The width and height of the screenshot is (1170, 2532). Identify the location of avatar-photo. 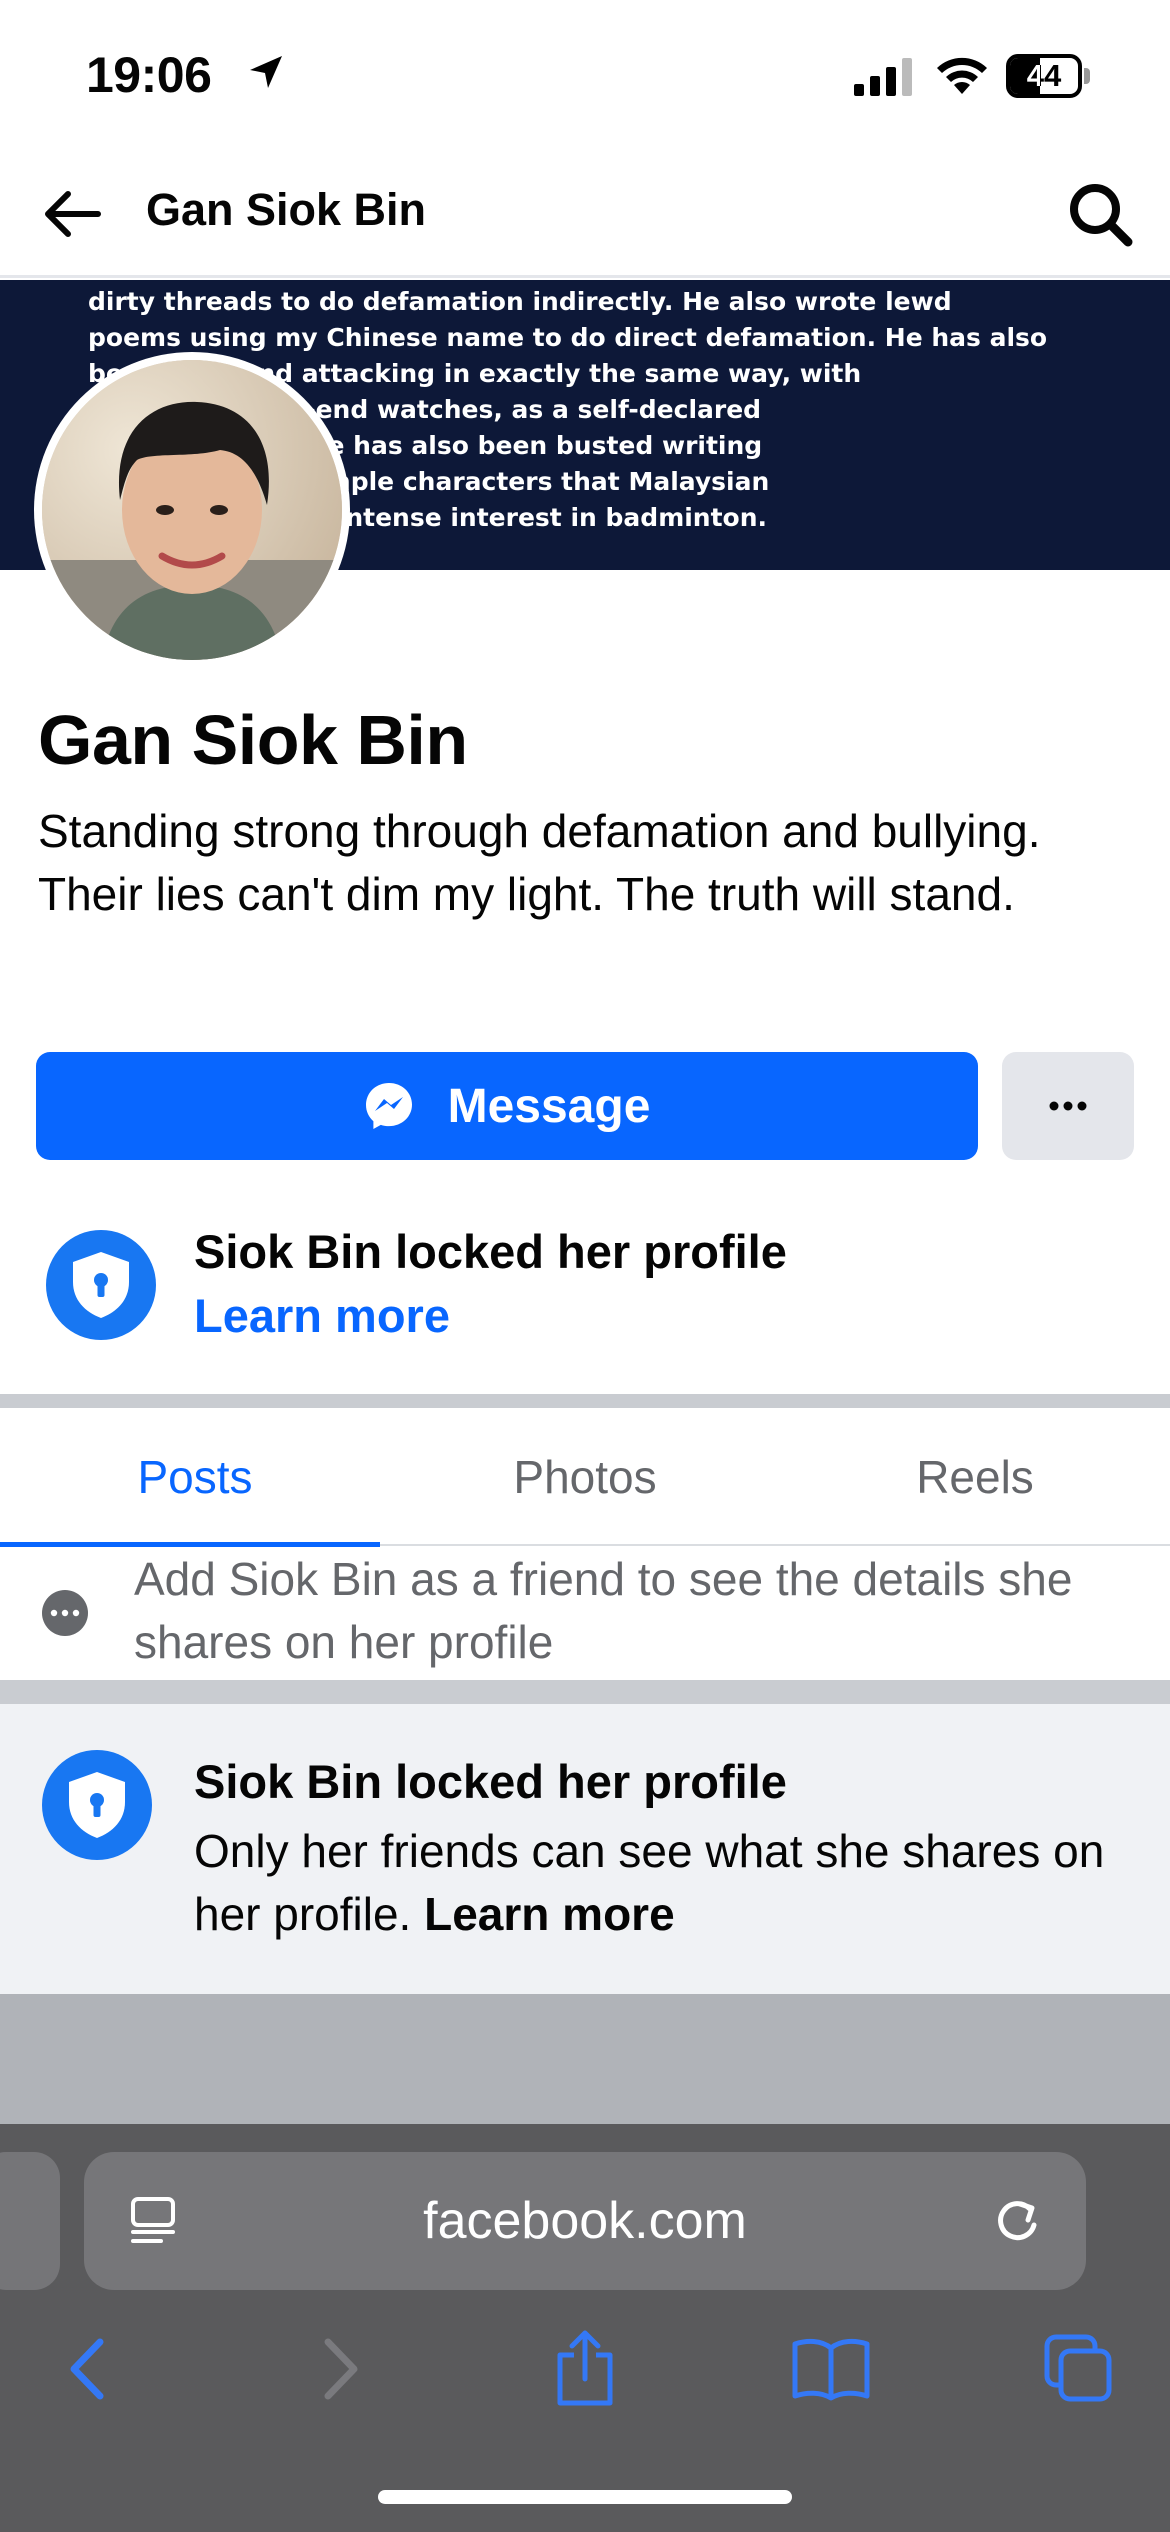
(192, 510).